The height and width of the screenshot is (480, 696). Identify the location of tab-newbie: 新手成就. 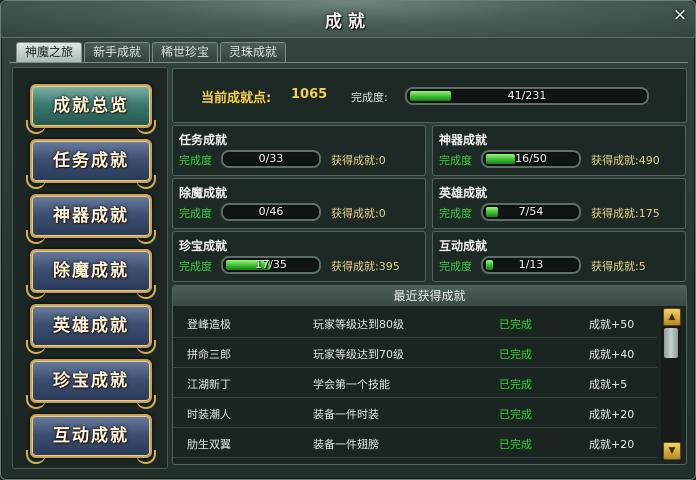
(117, 52).